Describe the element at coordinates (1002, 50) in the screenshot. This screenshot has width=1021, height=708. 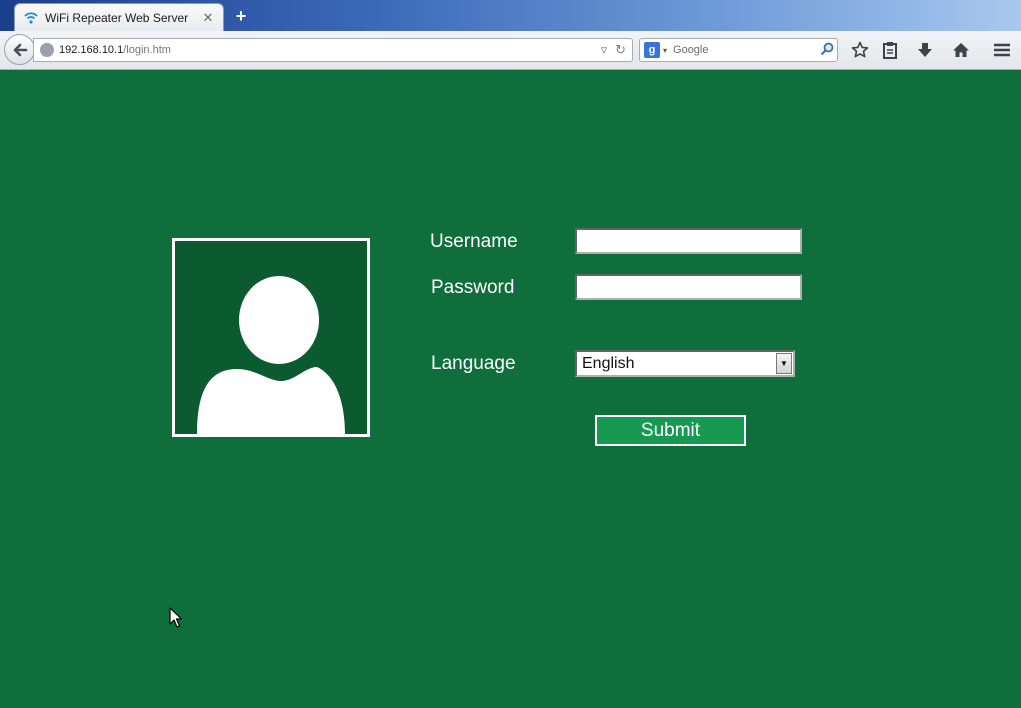
I see `menu-icon` at that location.